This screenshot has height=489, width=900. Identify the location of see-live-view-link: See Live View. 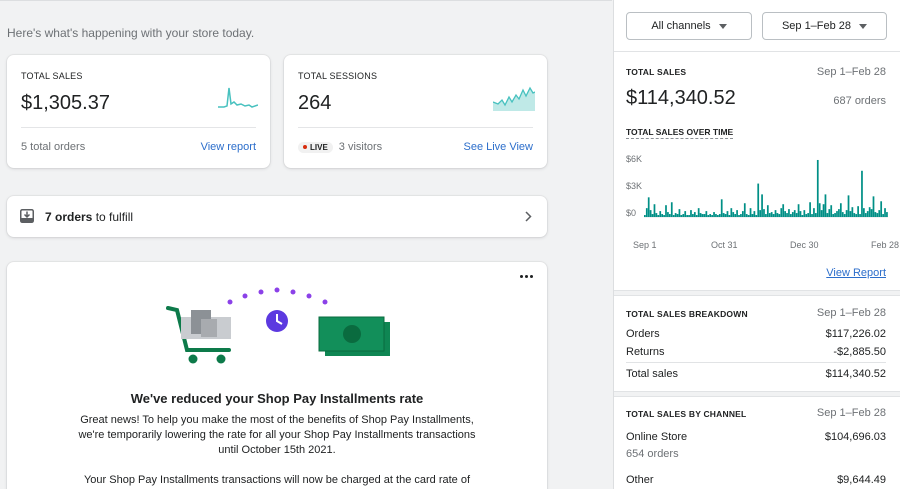
(498, 147).